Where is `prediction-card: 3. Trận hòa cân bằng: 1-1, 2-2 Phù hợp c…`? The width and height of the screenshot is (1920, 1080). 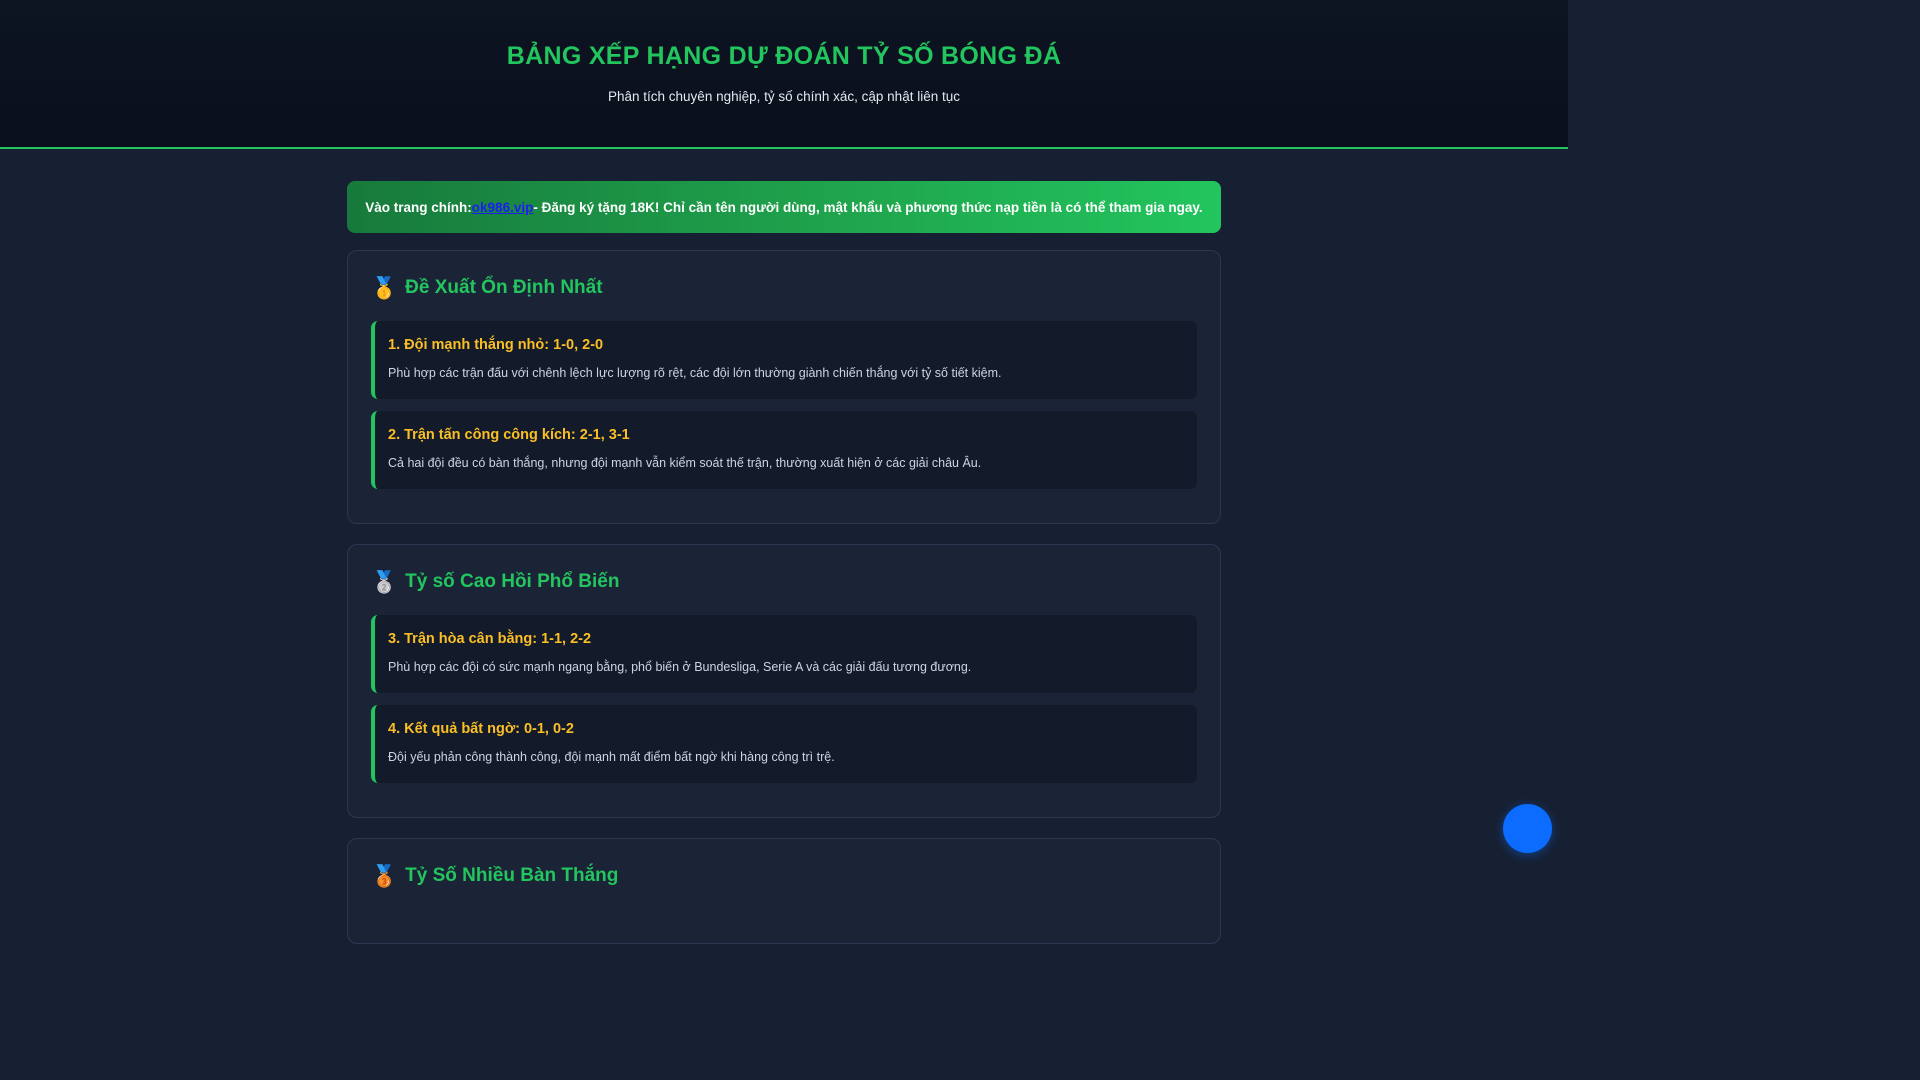 prediction-card: 3. Trận hòa cân bằng: 1-1, 2-2 Phù hợp c… is located at coordinates (784, 654).